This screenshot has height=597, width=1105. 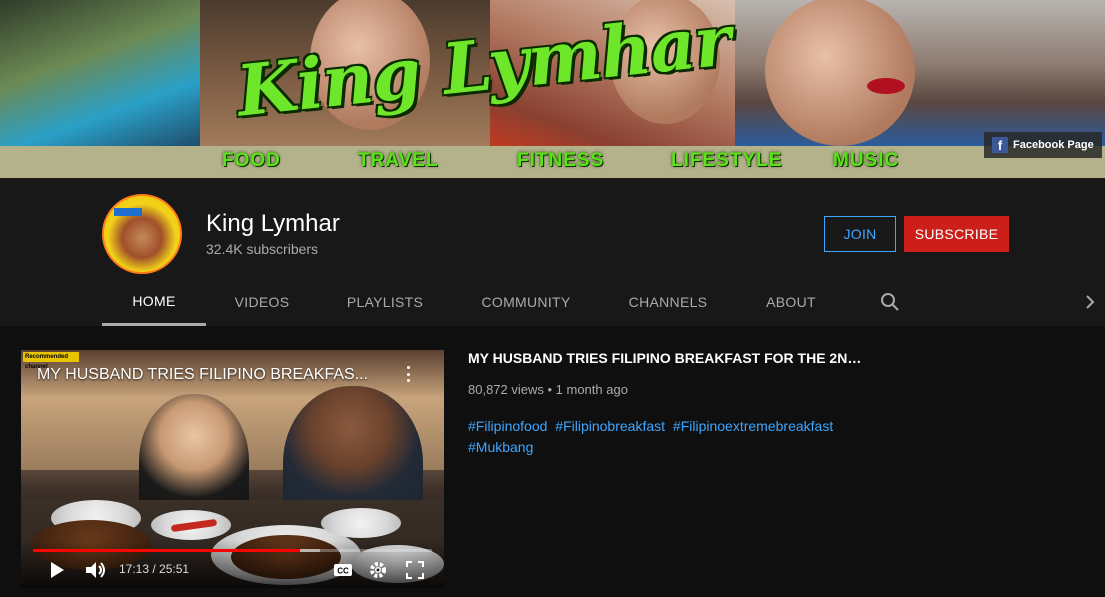 What do you see at coordinates (142, 234) in the screenshot?
I see `channel-avatar` at bounding box center [142, 234].